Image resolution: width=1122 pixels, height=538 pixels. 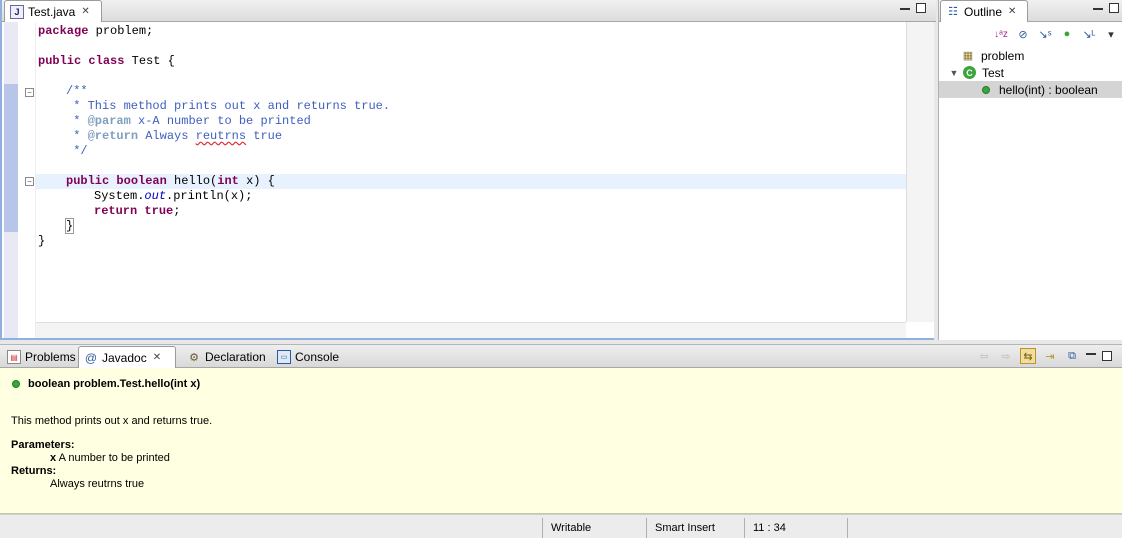 What do you see at coordinates (174, 136) in the screenshot?
I see `code-line: * @return Always reutrns true` at bounding box center [174, 136].